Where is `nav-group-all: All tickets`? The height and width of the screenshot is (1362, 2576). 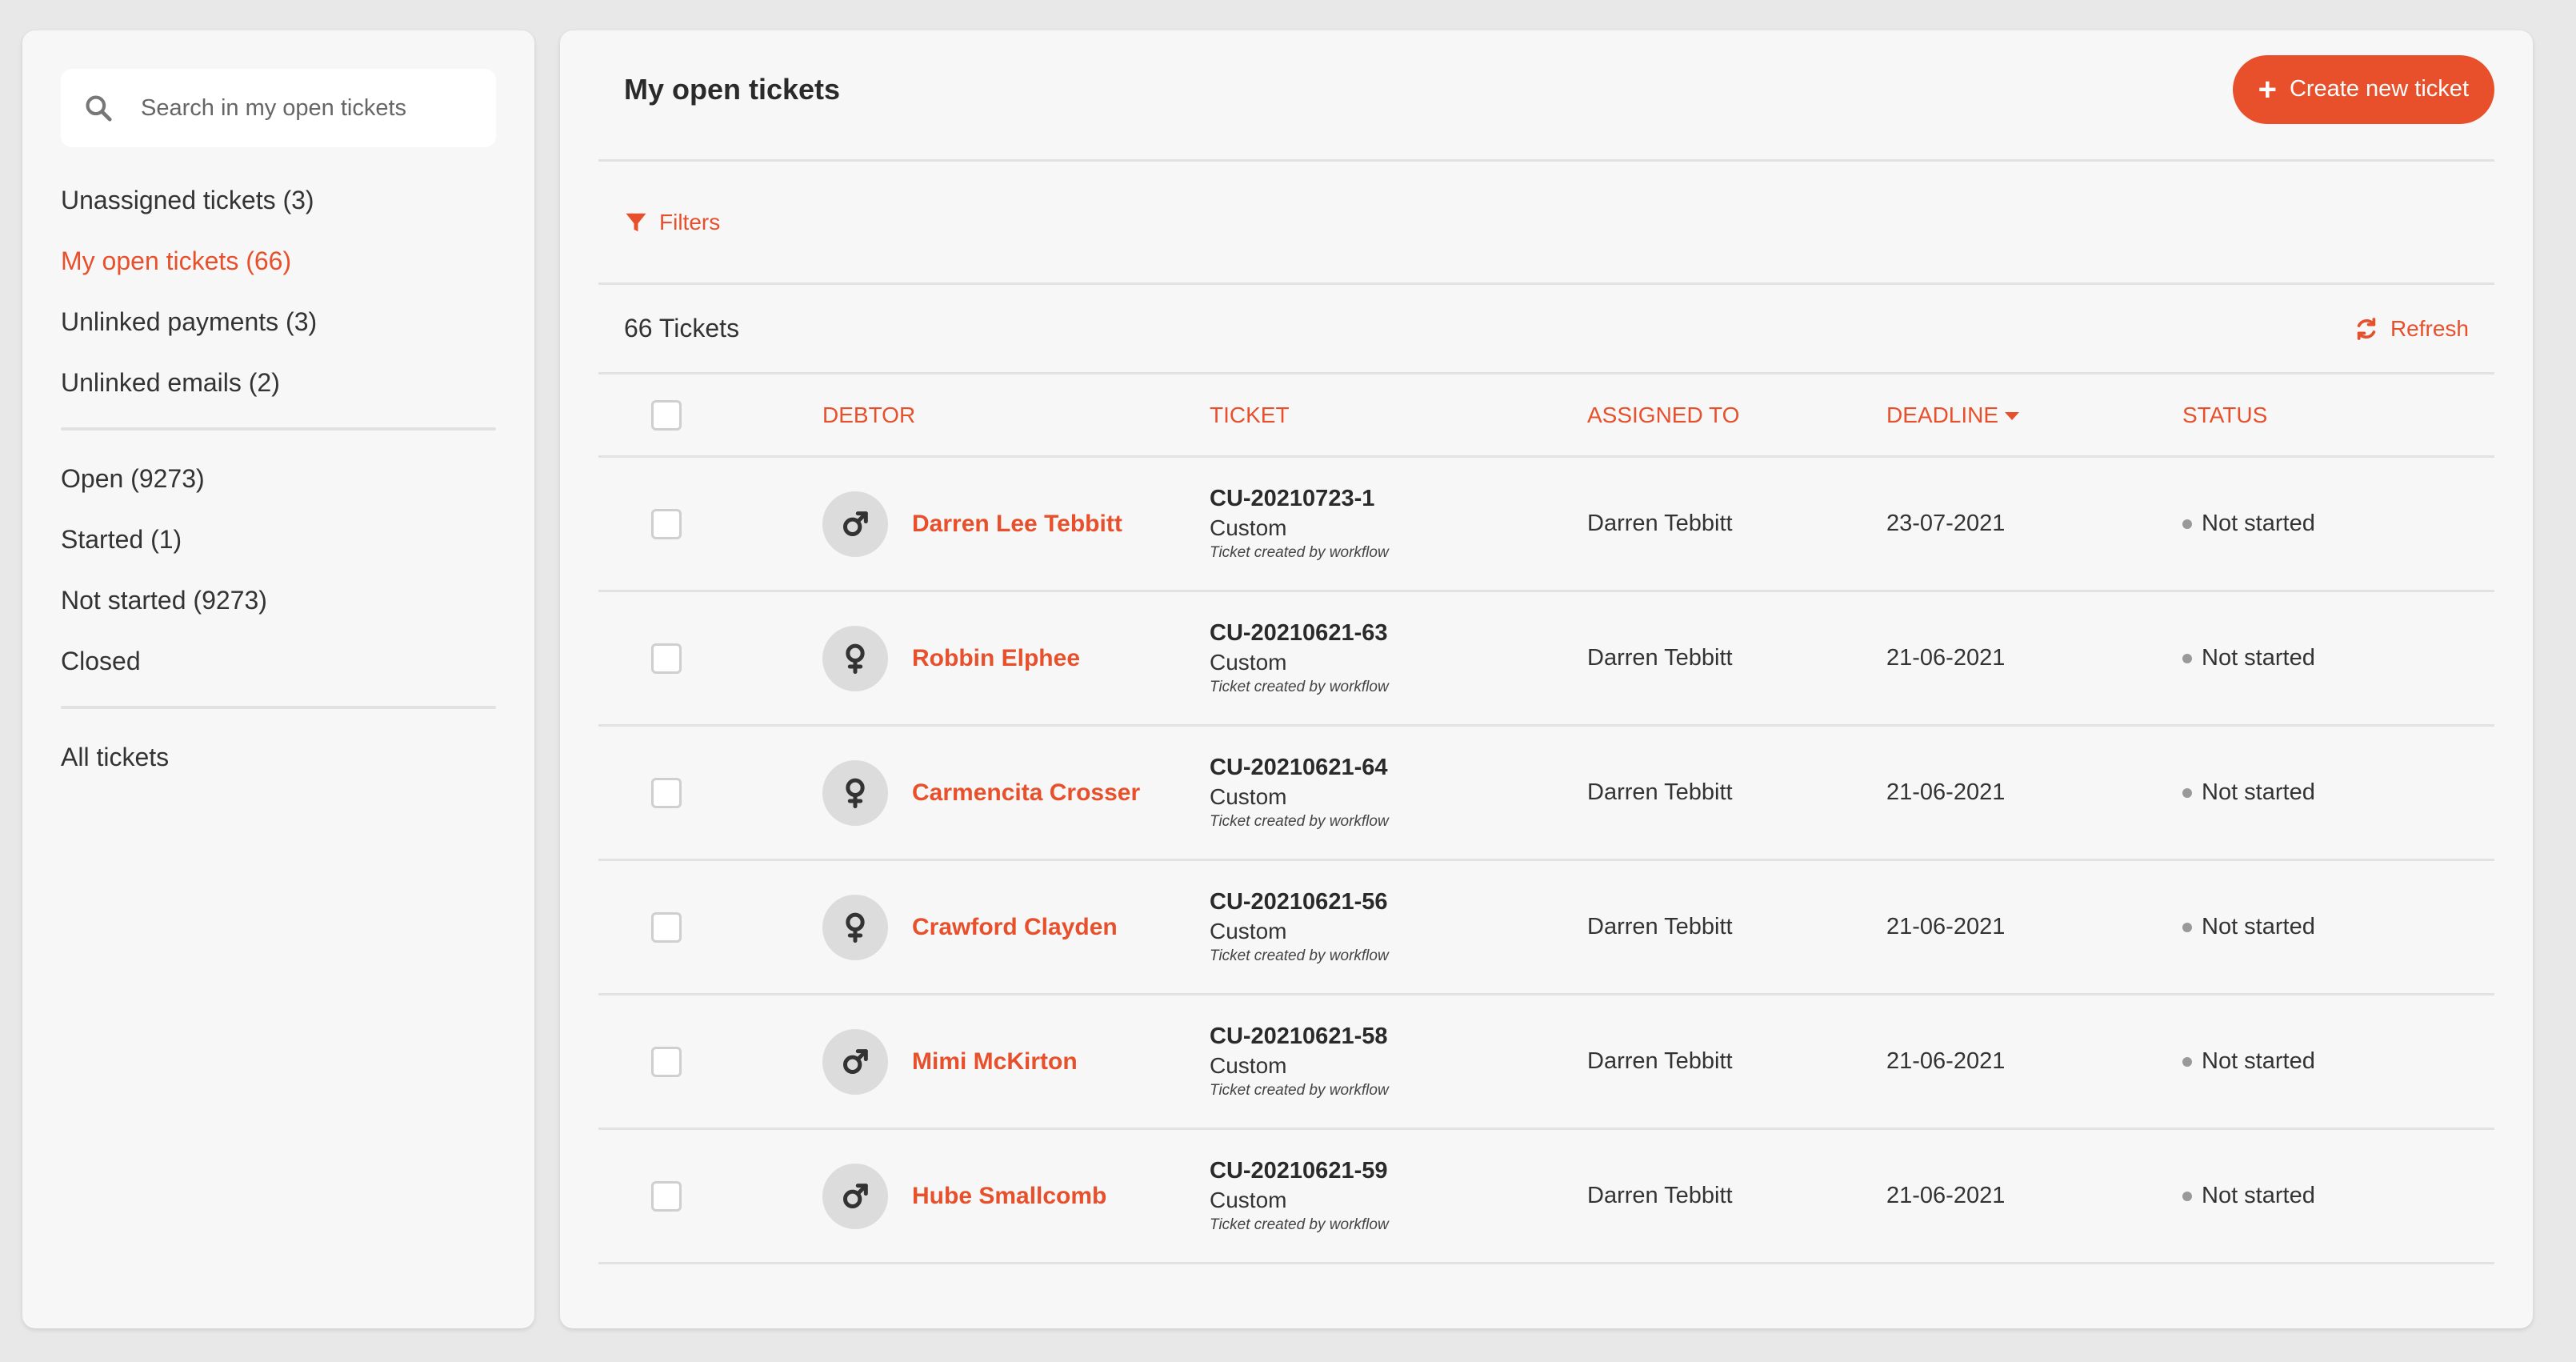
nav-group-all: All tickets is located at coordinates (278, 757).